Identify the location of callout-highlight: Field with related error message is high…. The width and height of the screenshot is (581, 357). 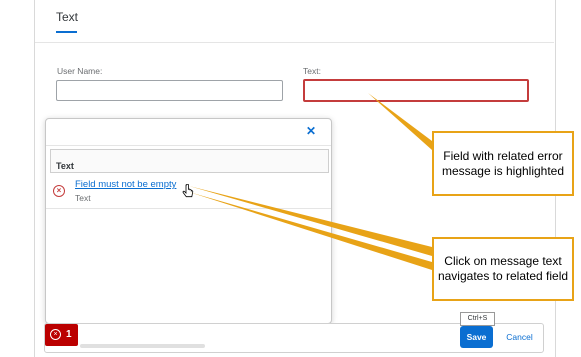
(503, 163).